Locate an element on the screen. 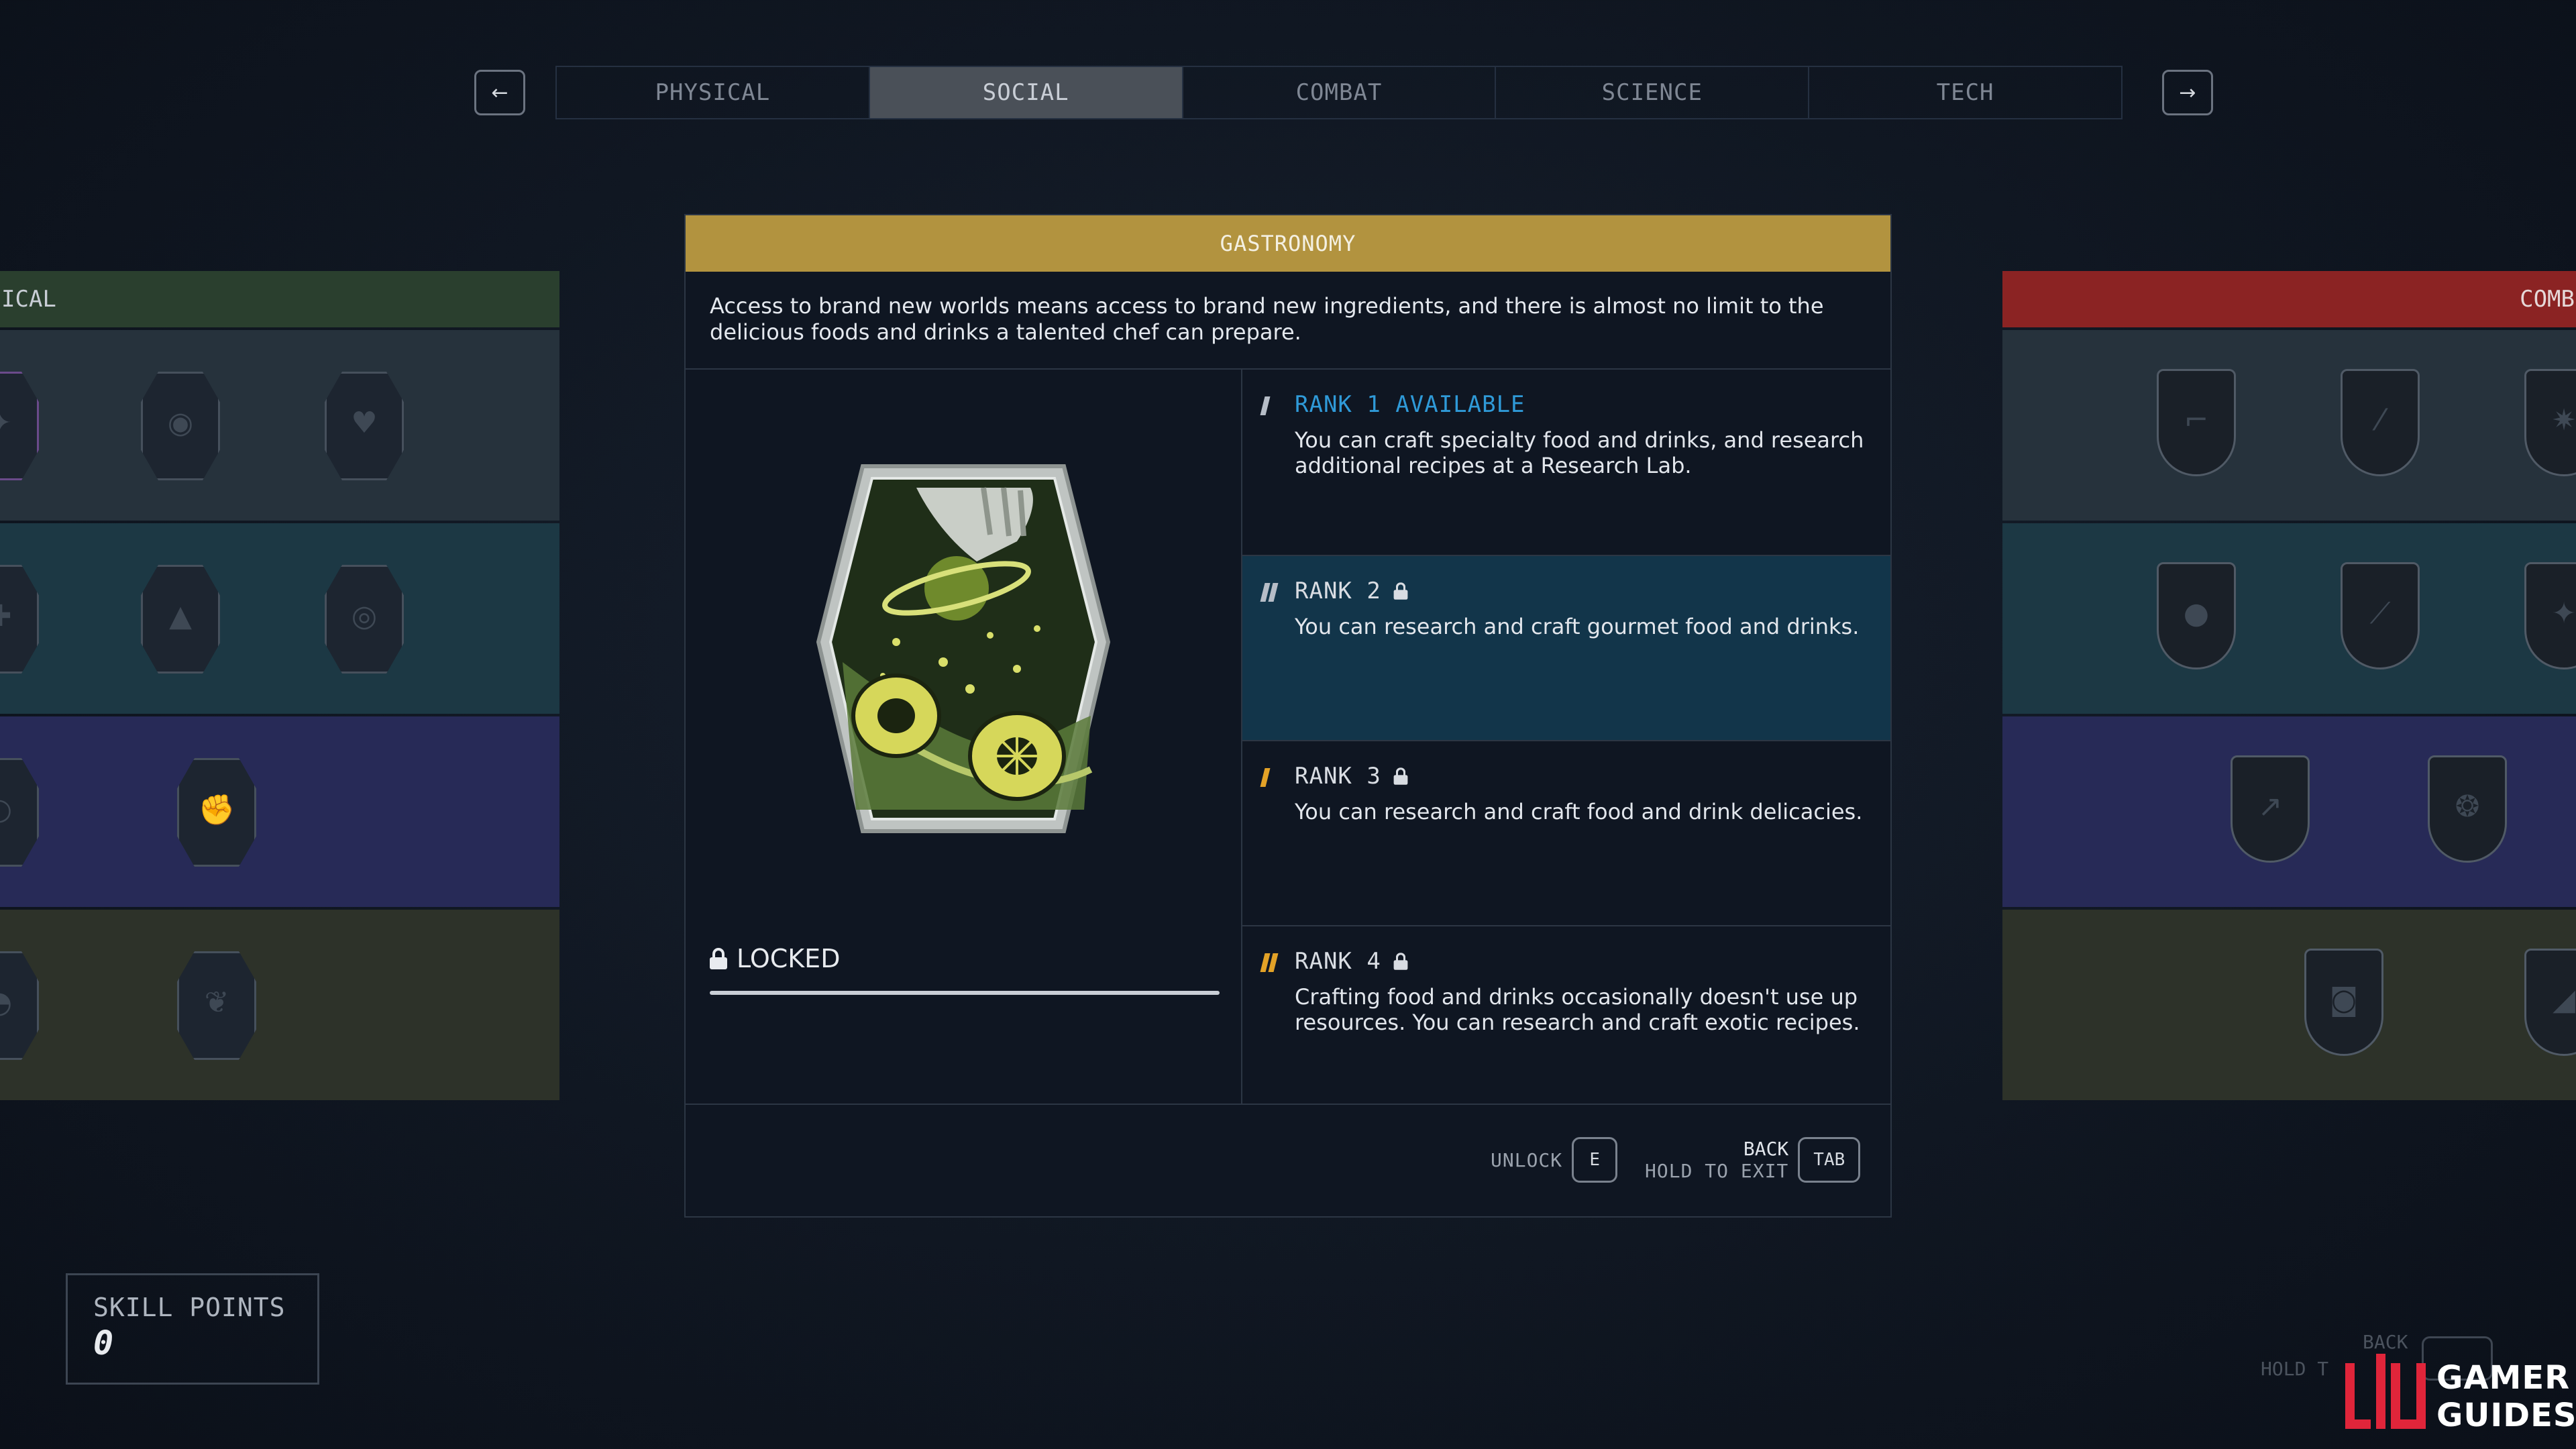 This screenshot has height=1449, width=2576. rank-1-marker-icon is located at coordinates (1265, 405).